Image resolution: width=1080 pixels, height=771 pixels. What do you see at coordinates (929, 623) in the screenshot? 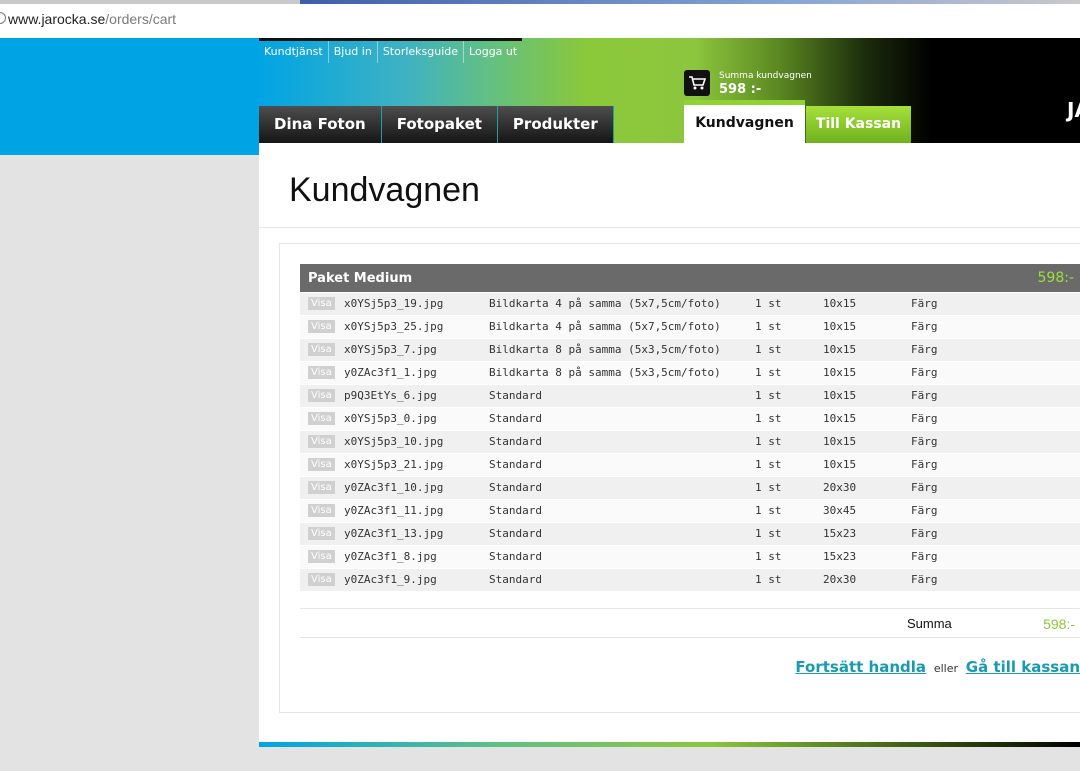
I see `summary-label: Summa` at bounding box center [929, 623].